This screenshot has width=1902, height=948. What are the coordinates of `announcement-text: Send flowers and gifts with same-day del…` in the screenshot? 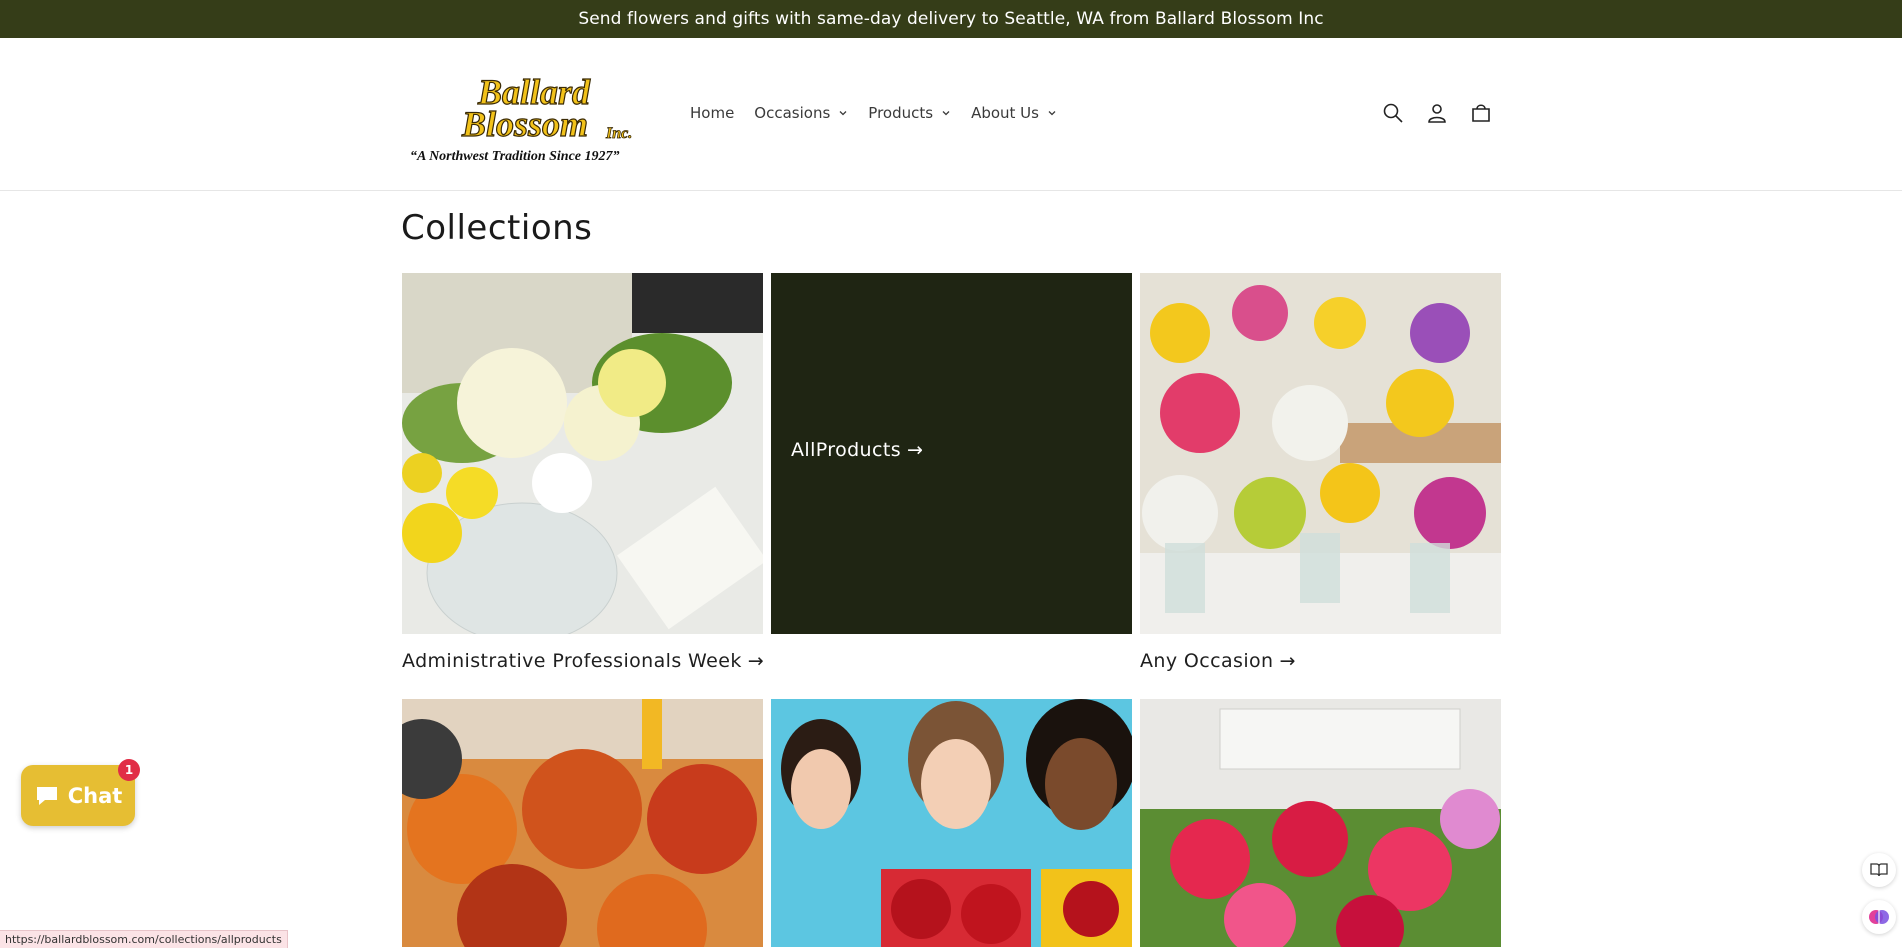 It's located at (951, 19).